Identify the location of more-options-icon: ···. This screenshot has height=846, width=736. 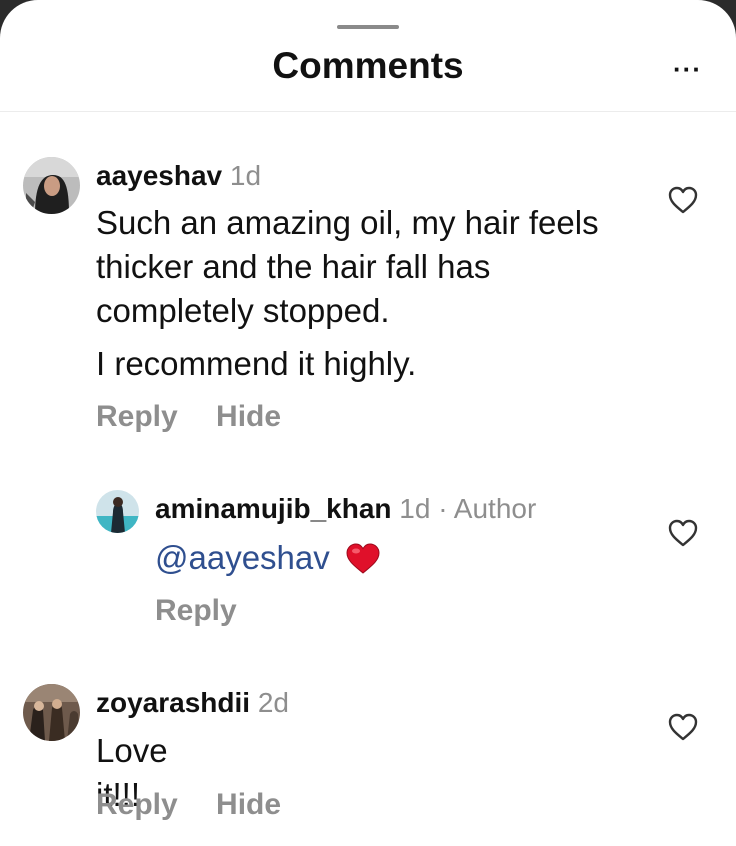
(687, 69).